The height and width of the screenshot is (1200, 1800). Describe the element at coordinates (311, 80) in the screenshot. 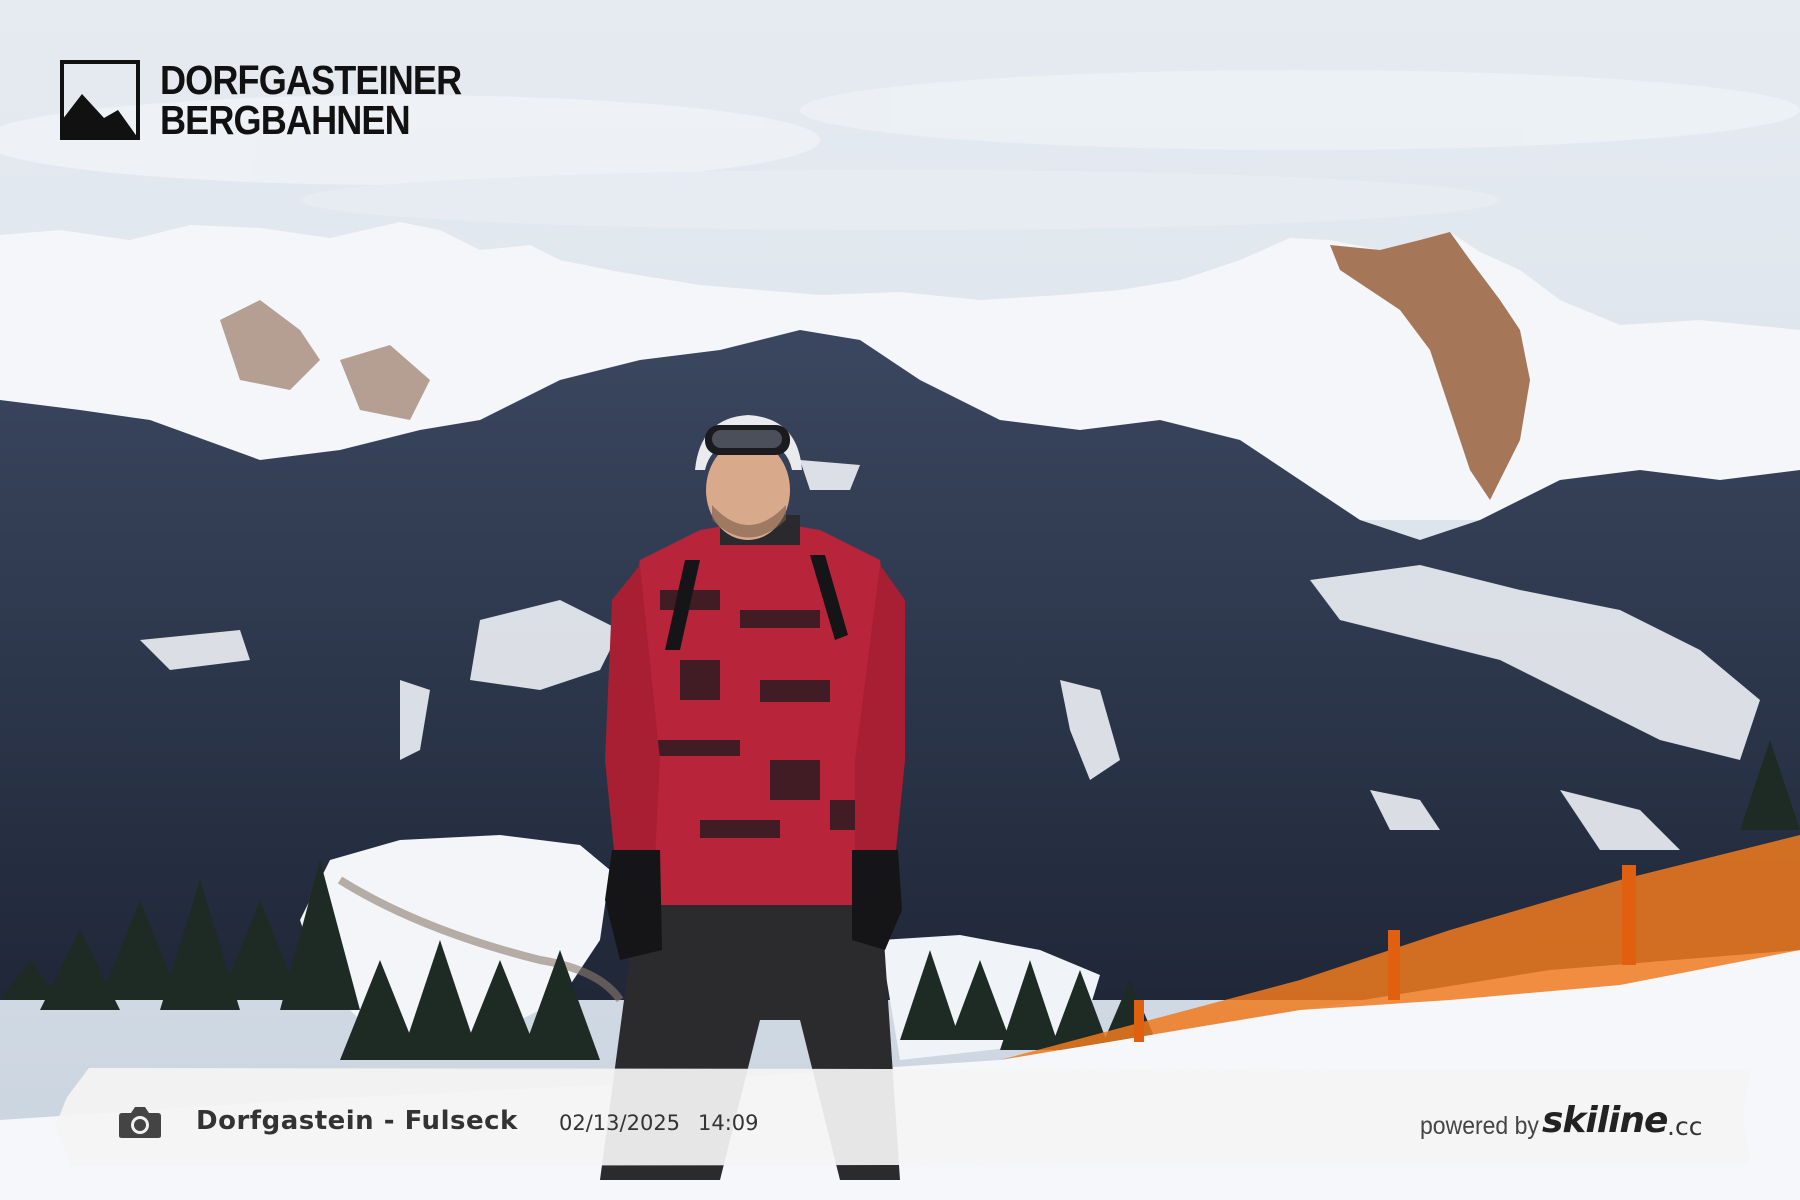

I see `logo-line-1: DORFGASTEINER` at that location.